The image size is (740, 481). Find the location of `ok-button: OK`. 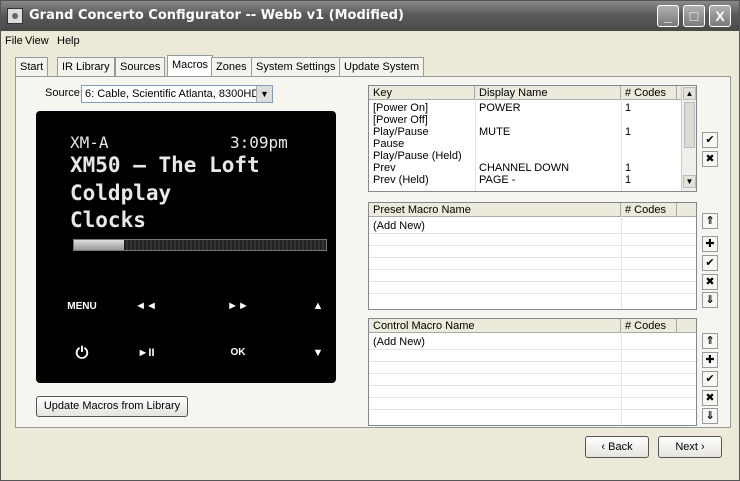

ok-button: OK is located at coordinates (238, 352).